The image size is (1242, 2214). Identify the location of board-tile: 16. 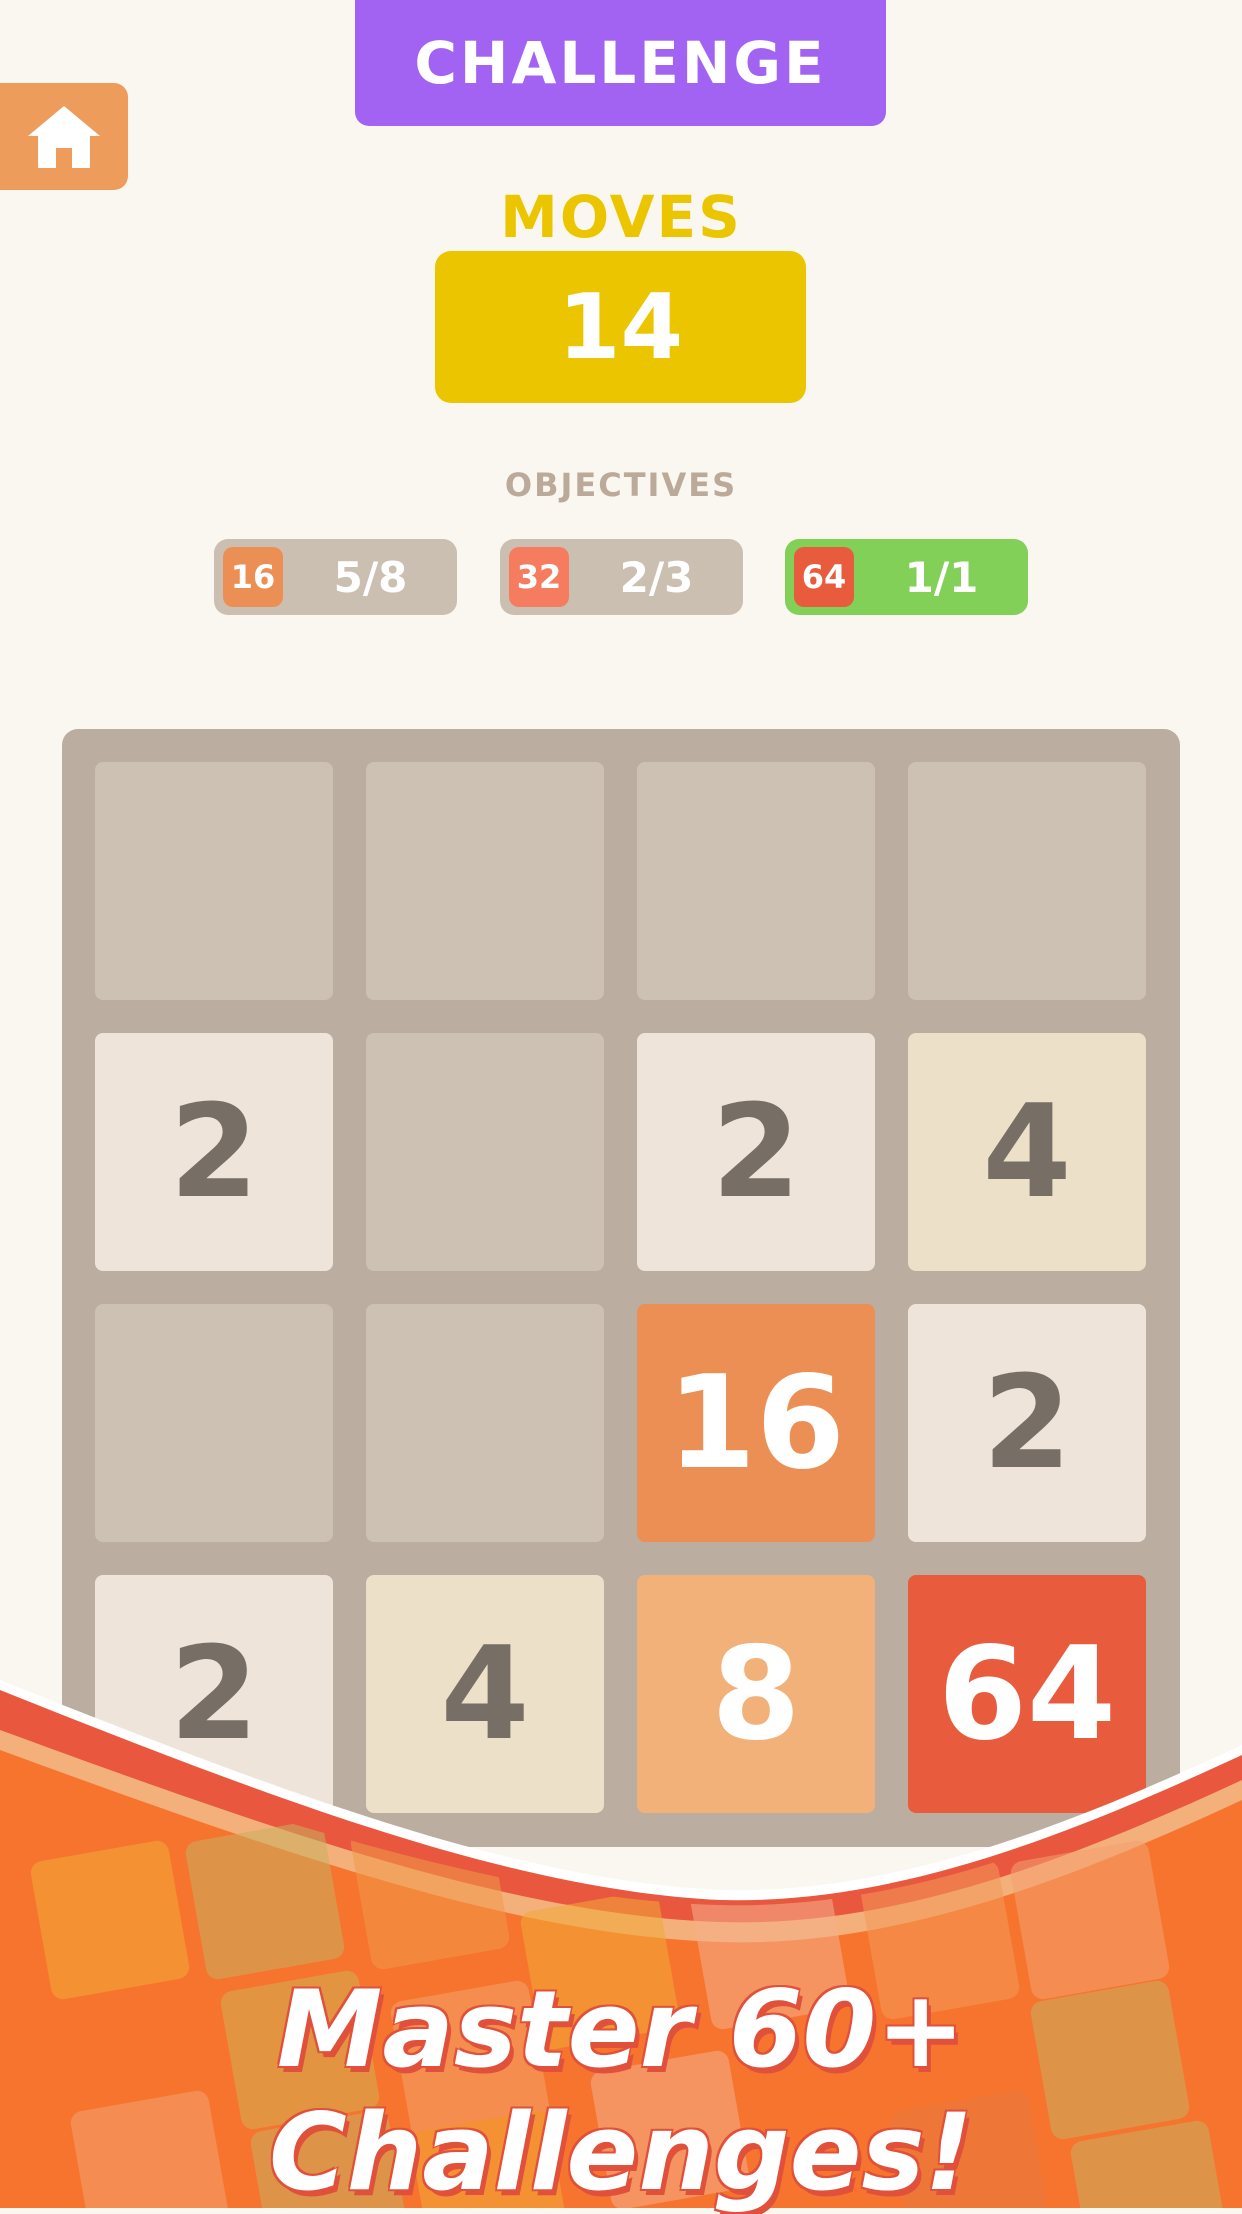
(756, 1423).